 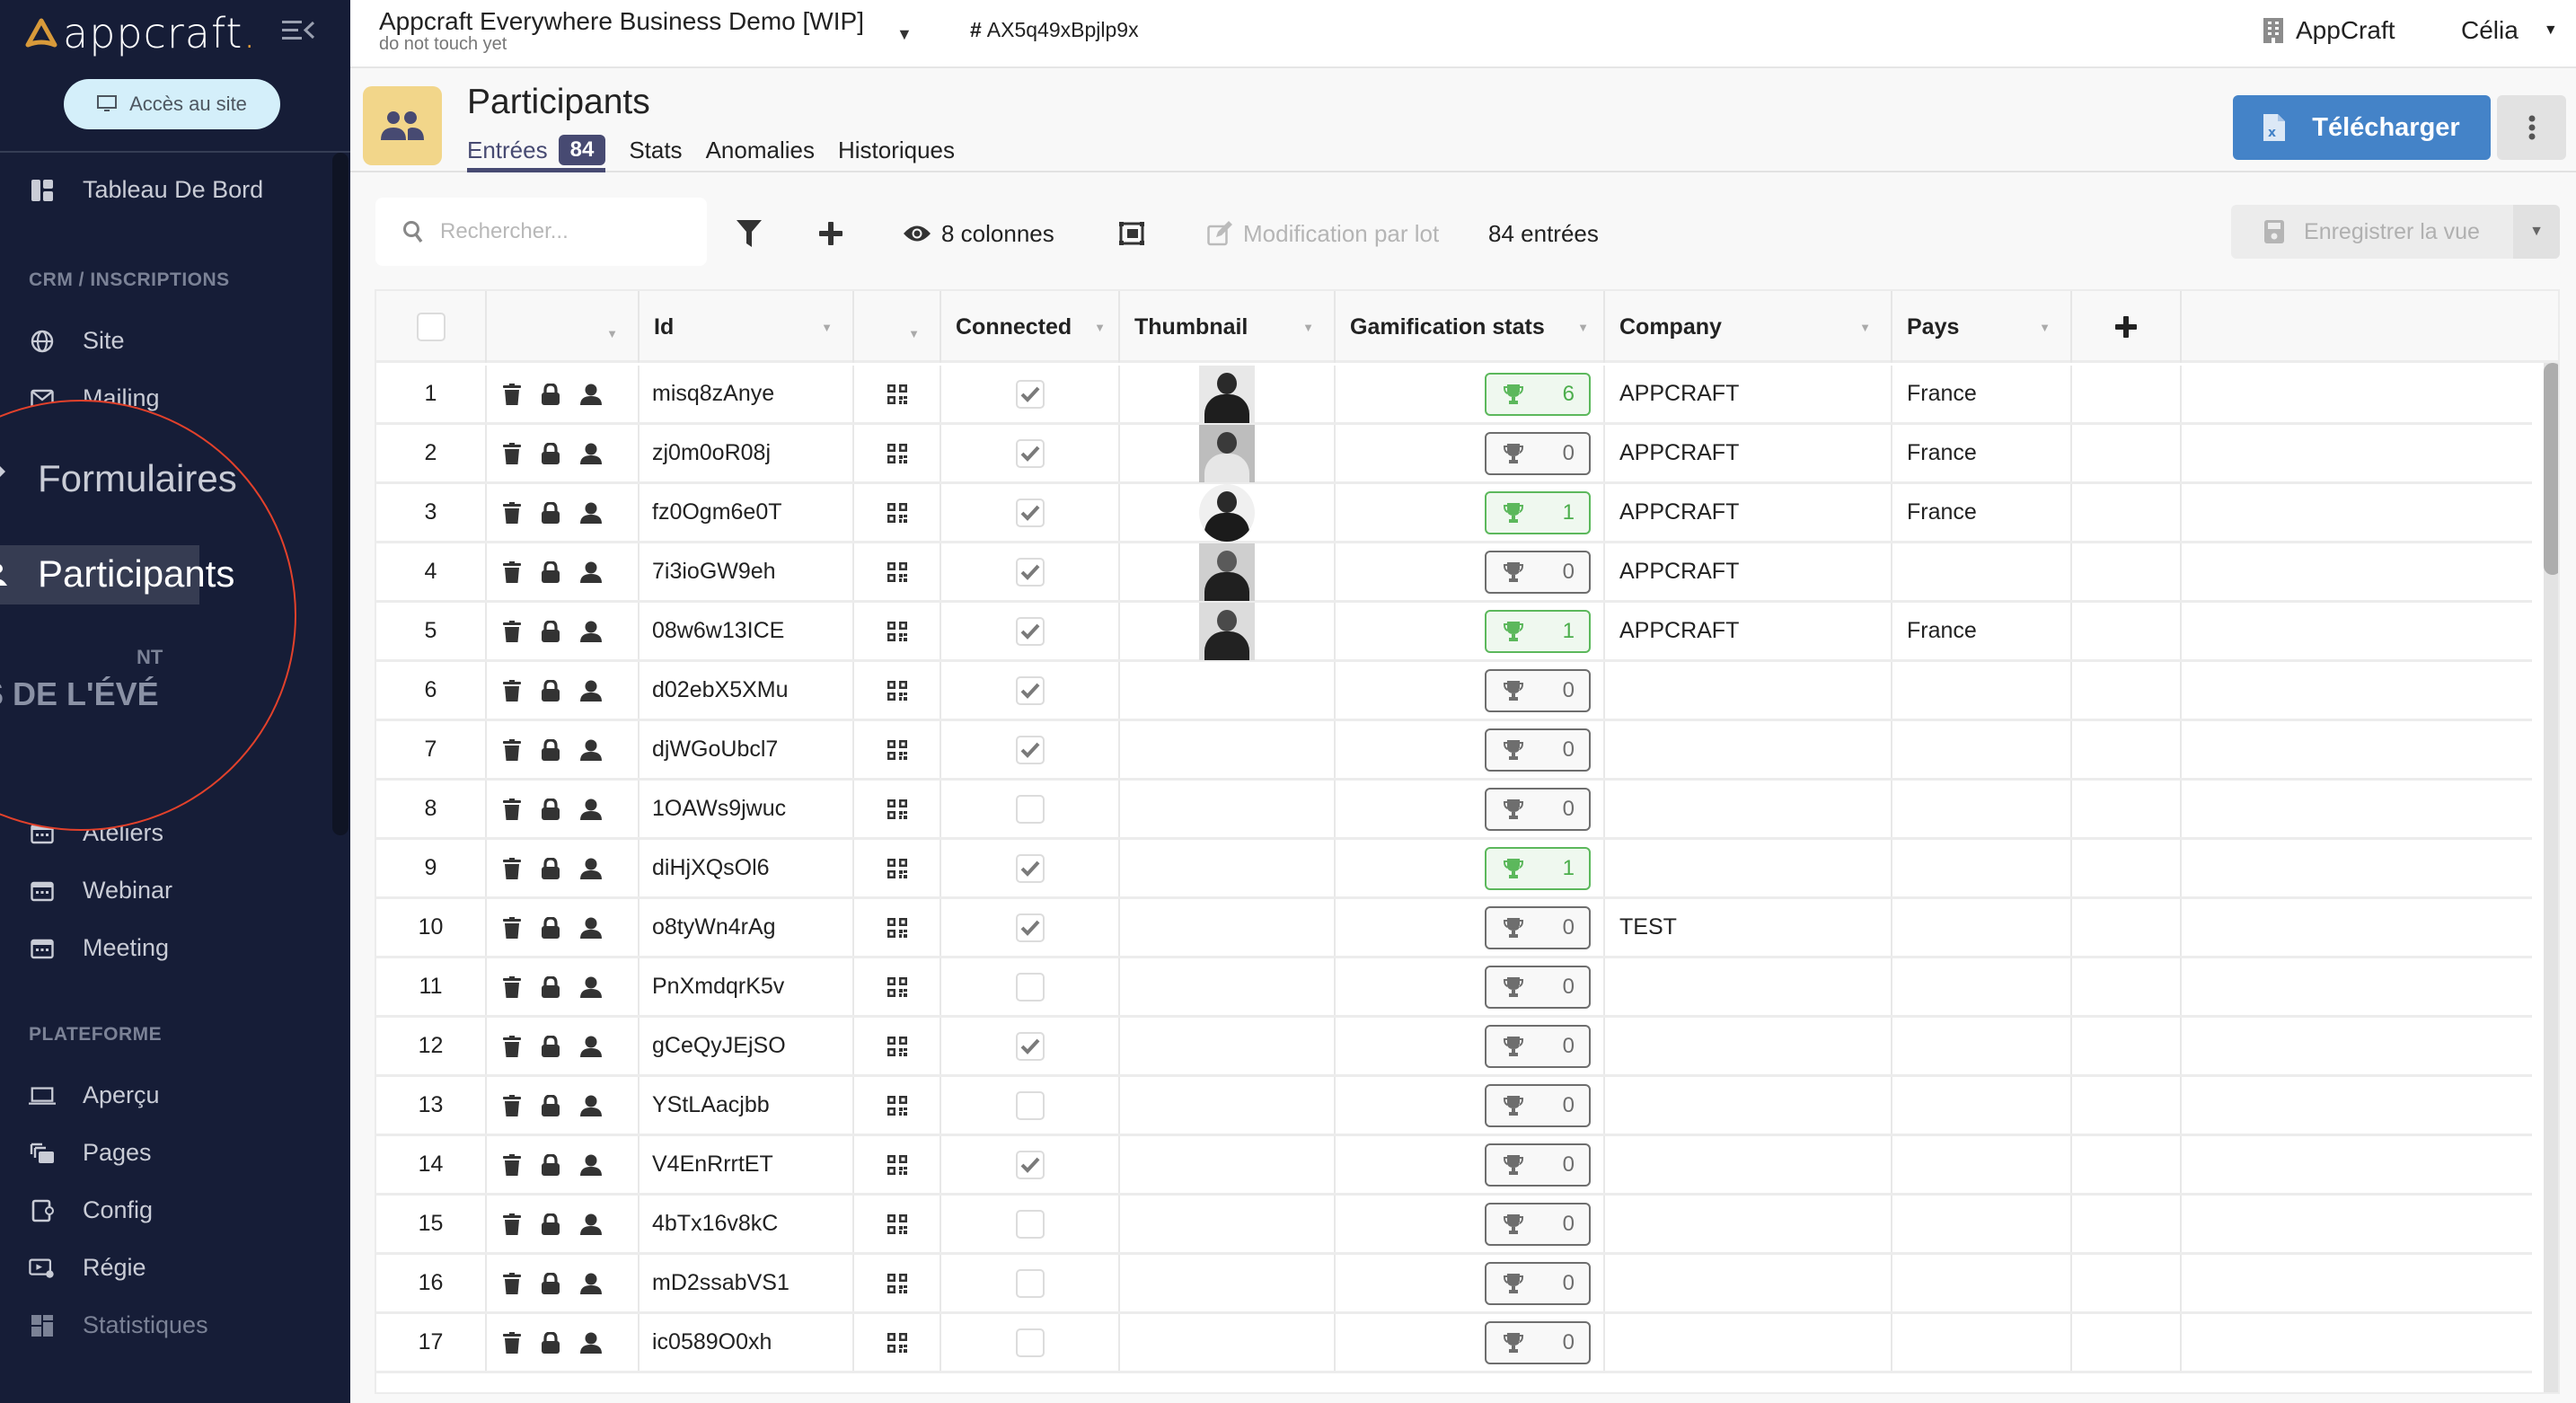 What do you see at coordinates (897, 327) in the screenshot?
I see `column-header-qr: ▼` at bounding box center [897, 327].